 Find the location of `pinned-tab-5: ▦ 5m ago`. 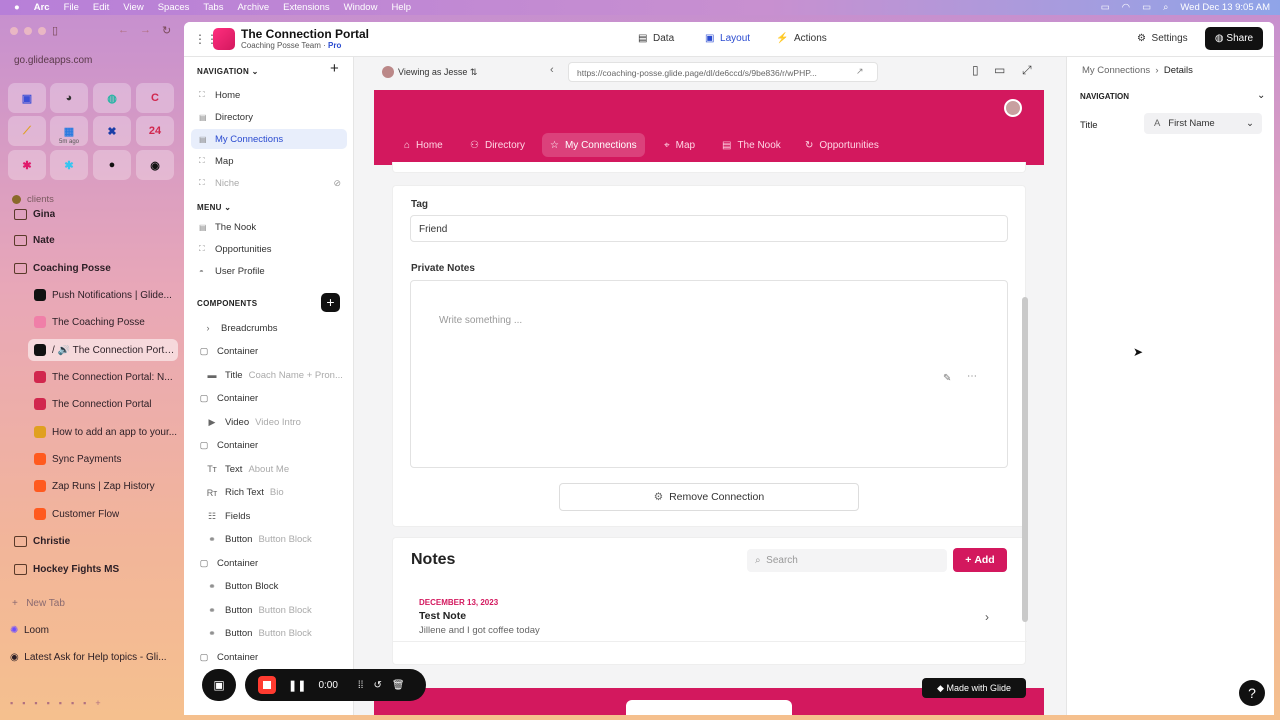

pinned-tab-5: ▦ 5m ago is located at coordinates (69, 131).